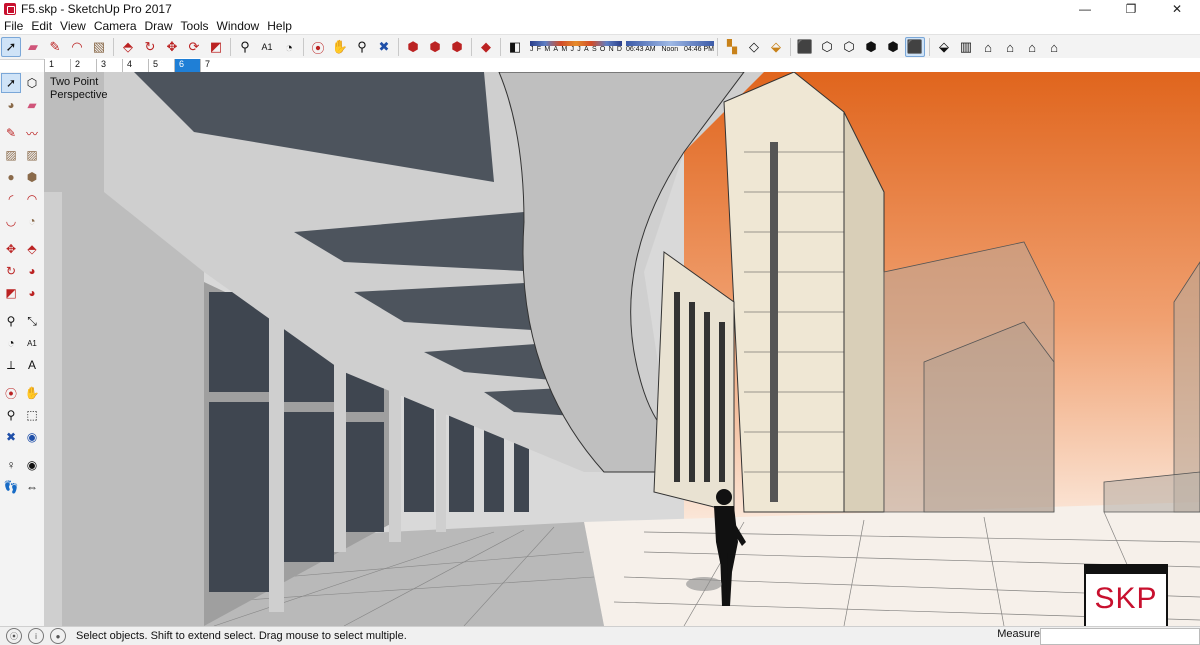  I want to click on close-button: ✕, so click(1177, 9).